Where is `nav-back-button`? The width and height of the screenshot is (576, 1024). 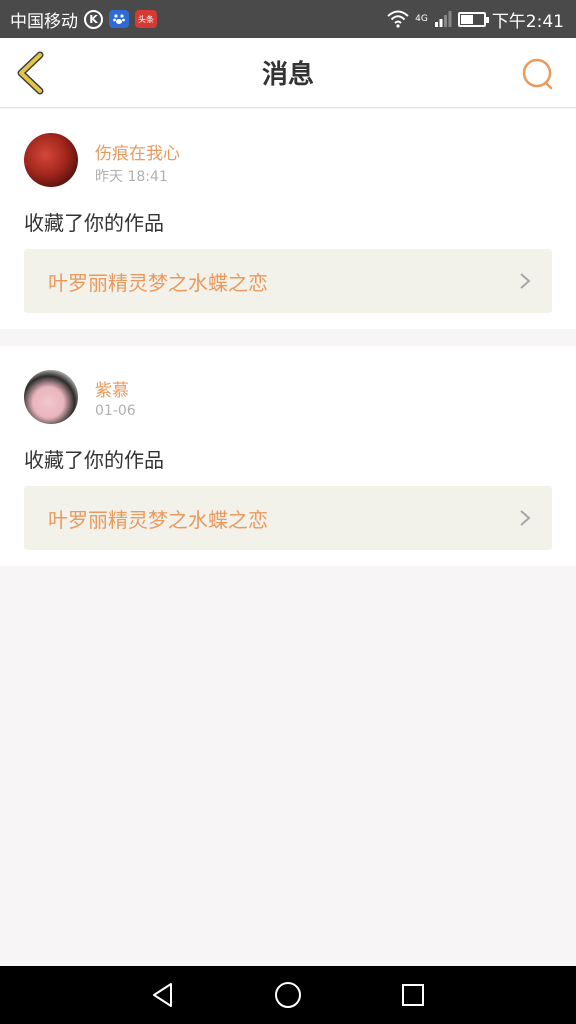 nav-back-button is located at coordinates (163, 995).